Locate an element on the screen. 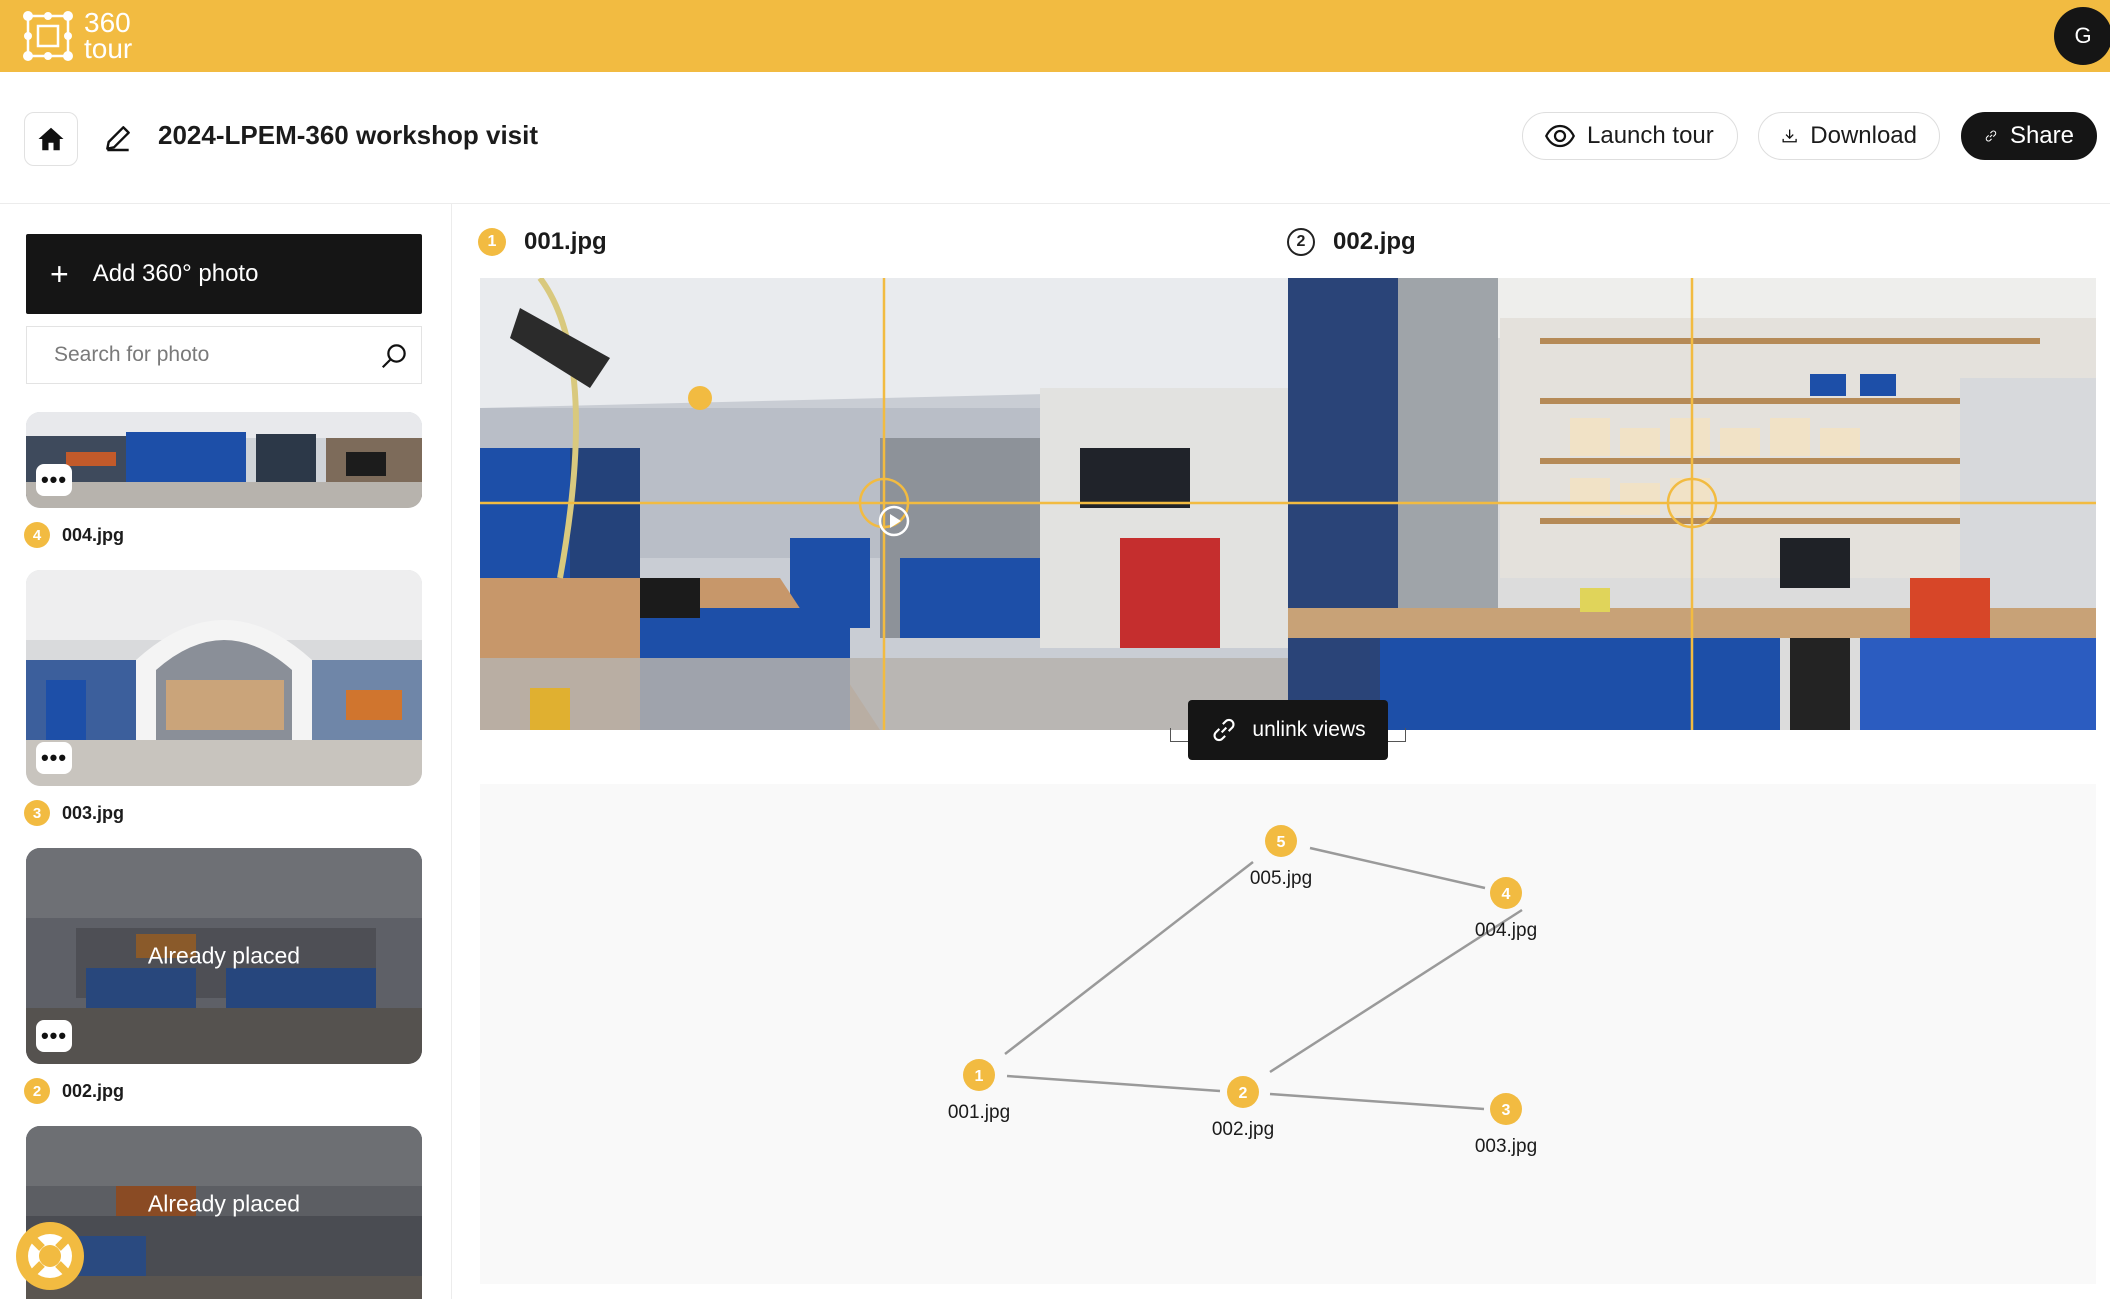 Image resolution: width=2110 pixels, height=1299 pixels. view-link-bracket-right is located at coordinates (1397, 735).